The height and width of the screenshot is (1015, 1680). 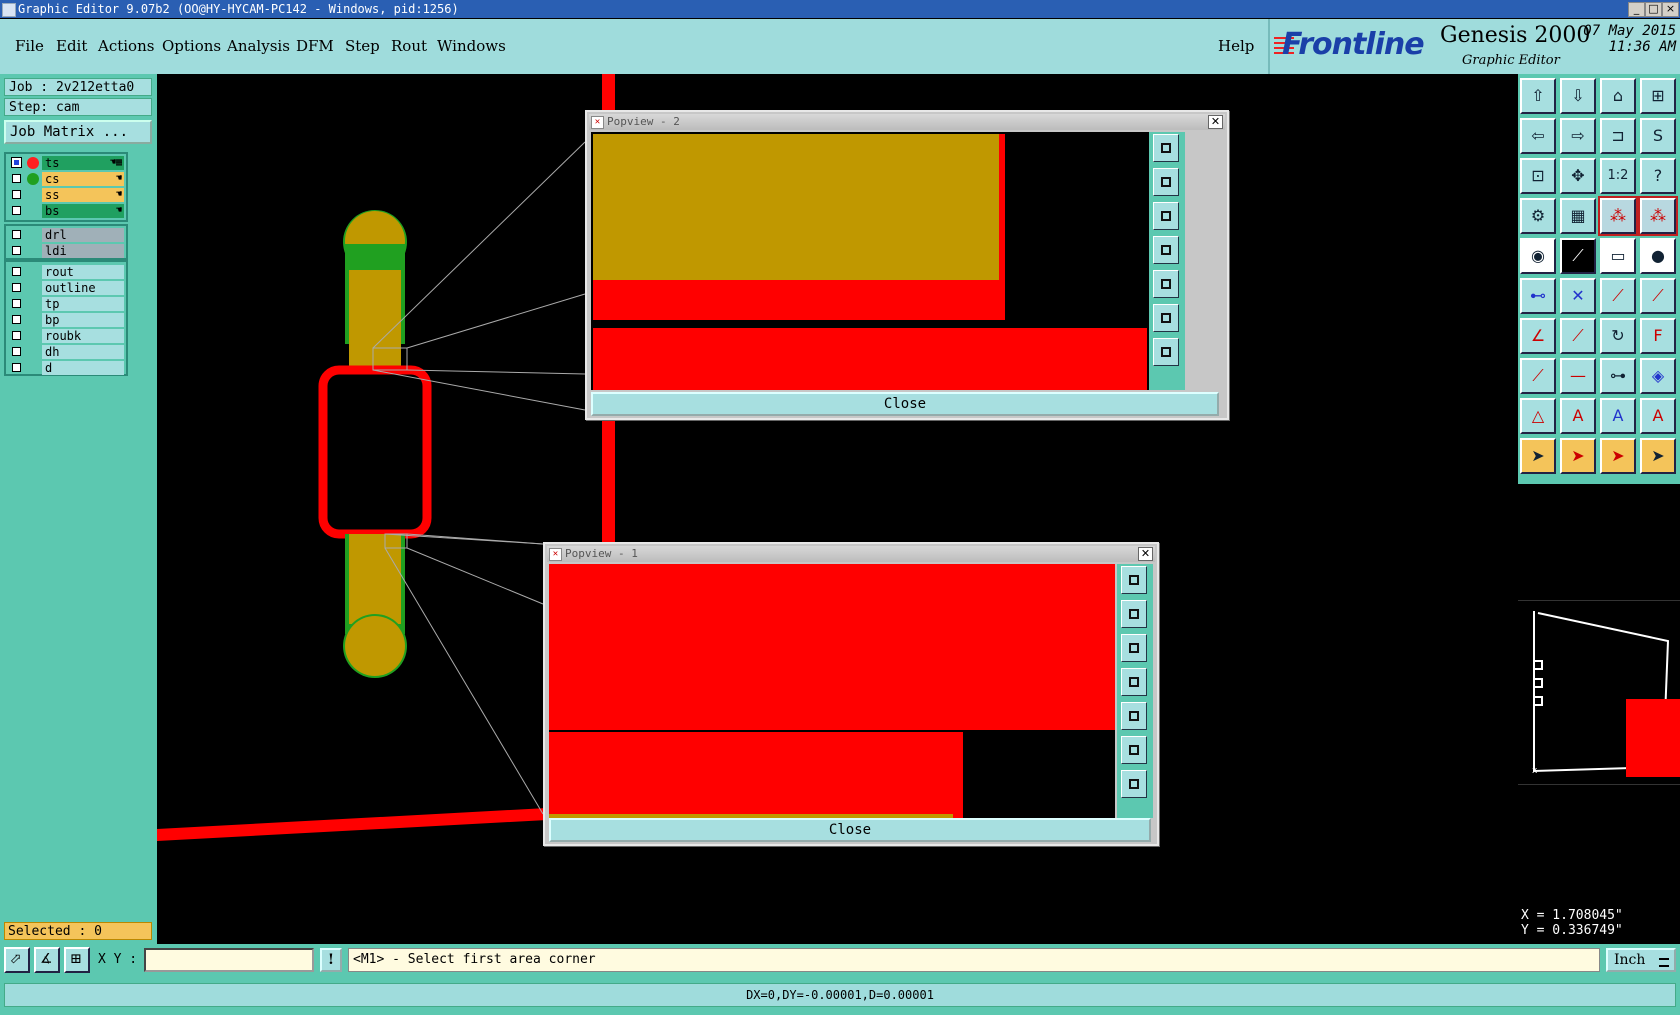 What do you see at coordinates (47, 960) in the screenshot?
I see `angle-snap-icon: ∡` at bounding box center [47, 960].